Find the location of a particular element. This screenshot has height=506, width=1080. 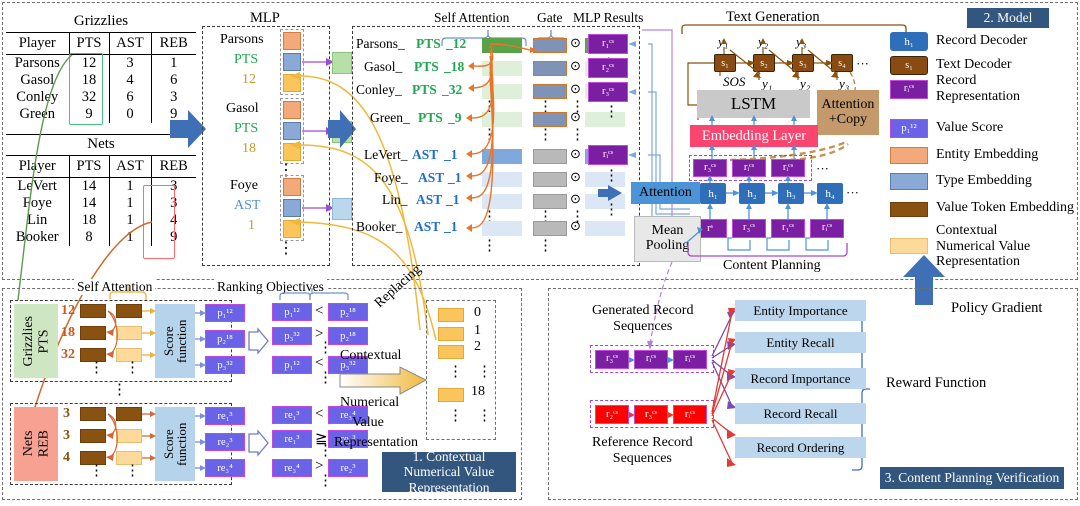

section3-banner-label: 3. Content Planning Verification is located at coordinates (972, 478).